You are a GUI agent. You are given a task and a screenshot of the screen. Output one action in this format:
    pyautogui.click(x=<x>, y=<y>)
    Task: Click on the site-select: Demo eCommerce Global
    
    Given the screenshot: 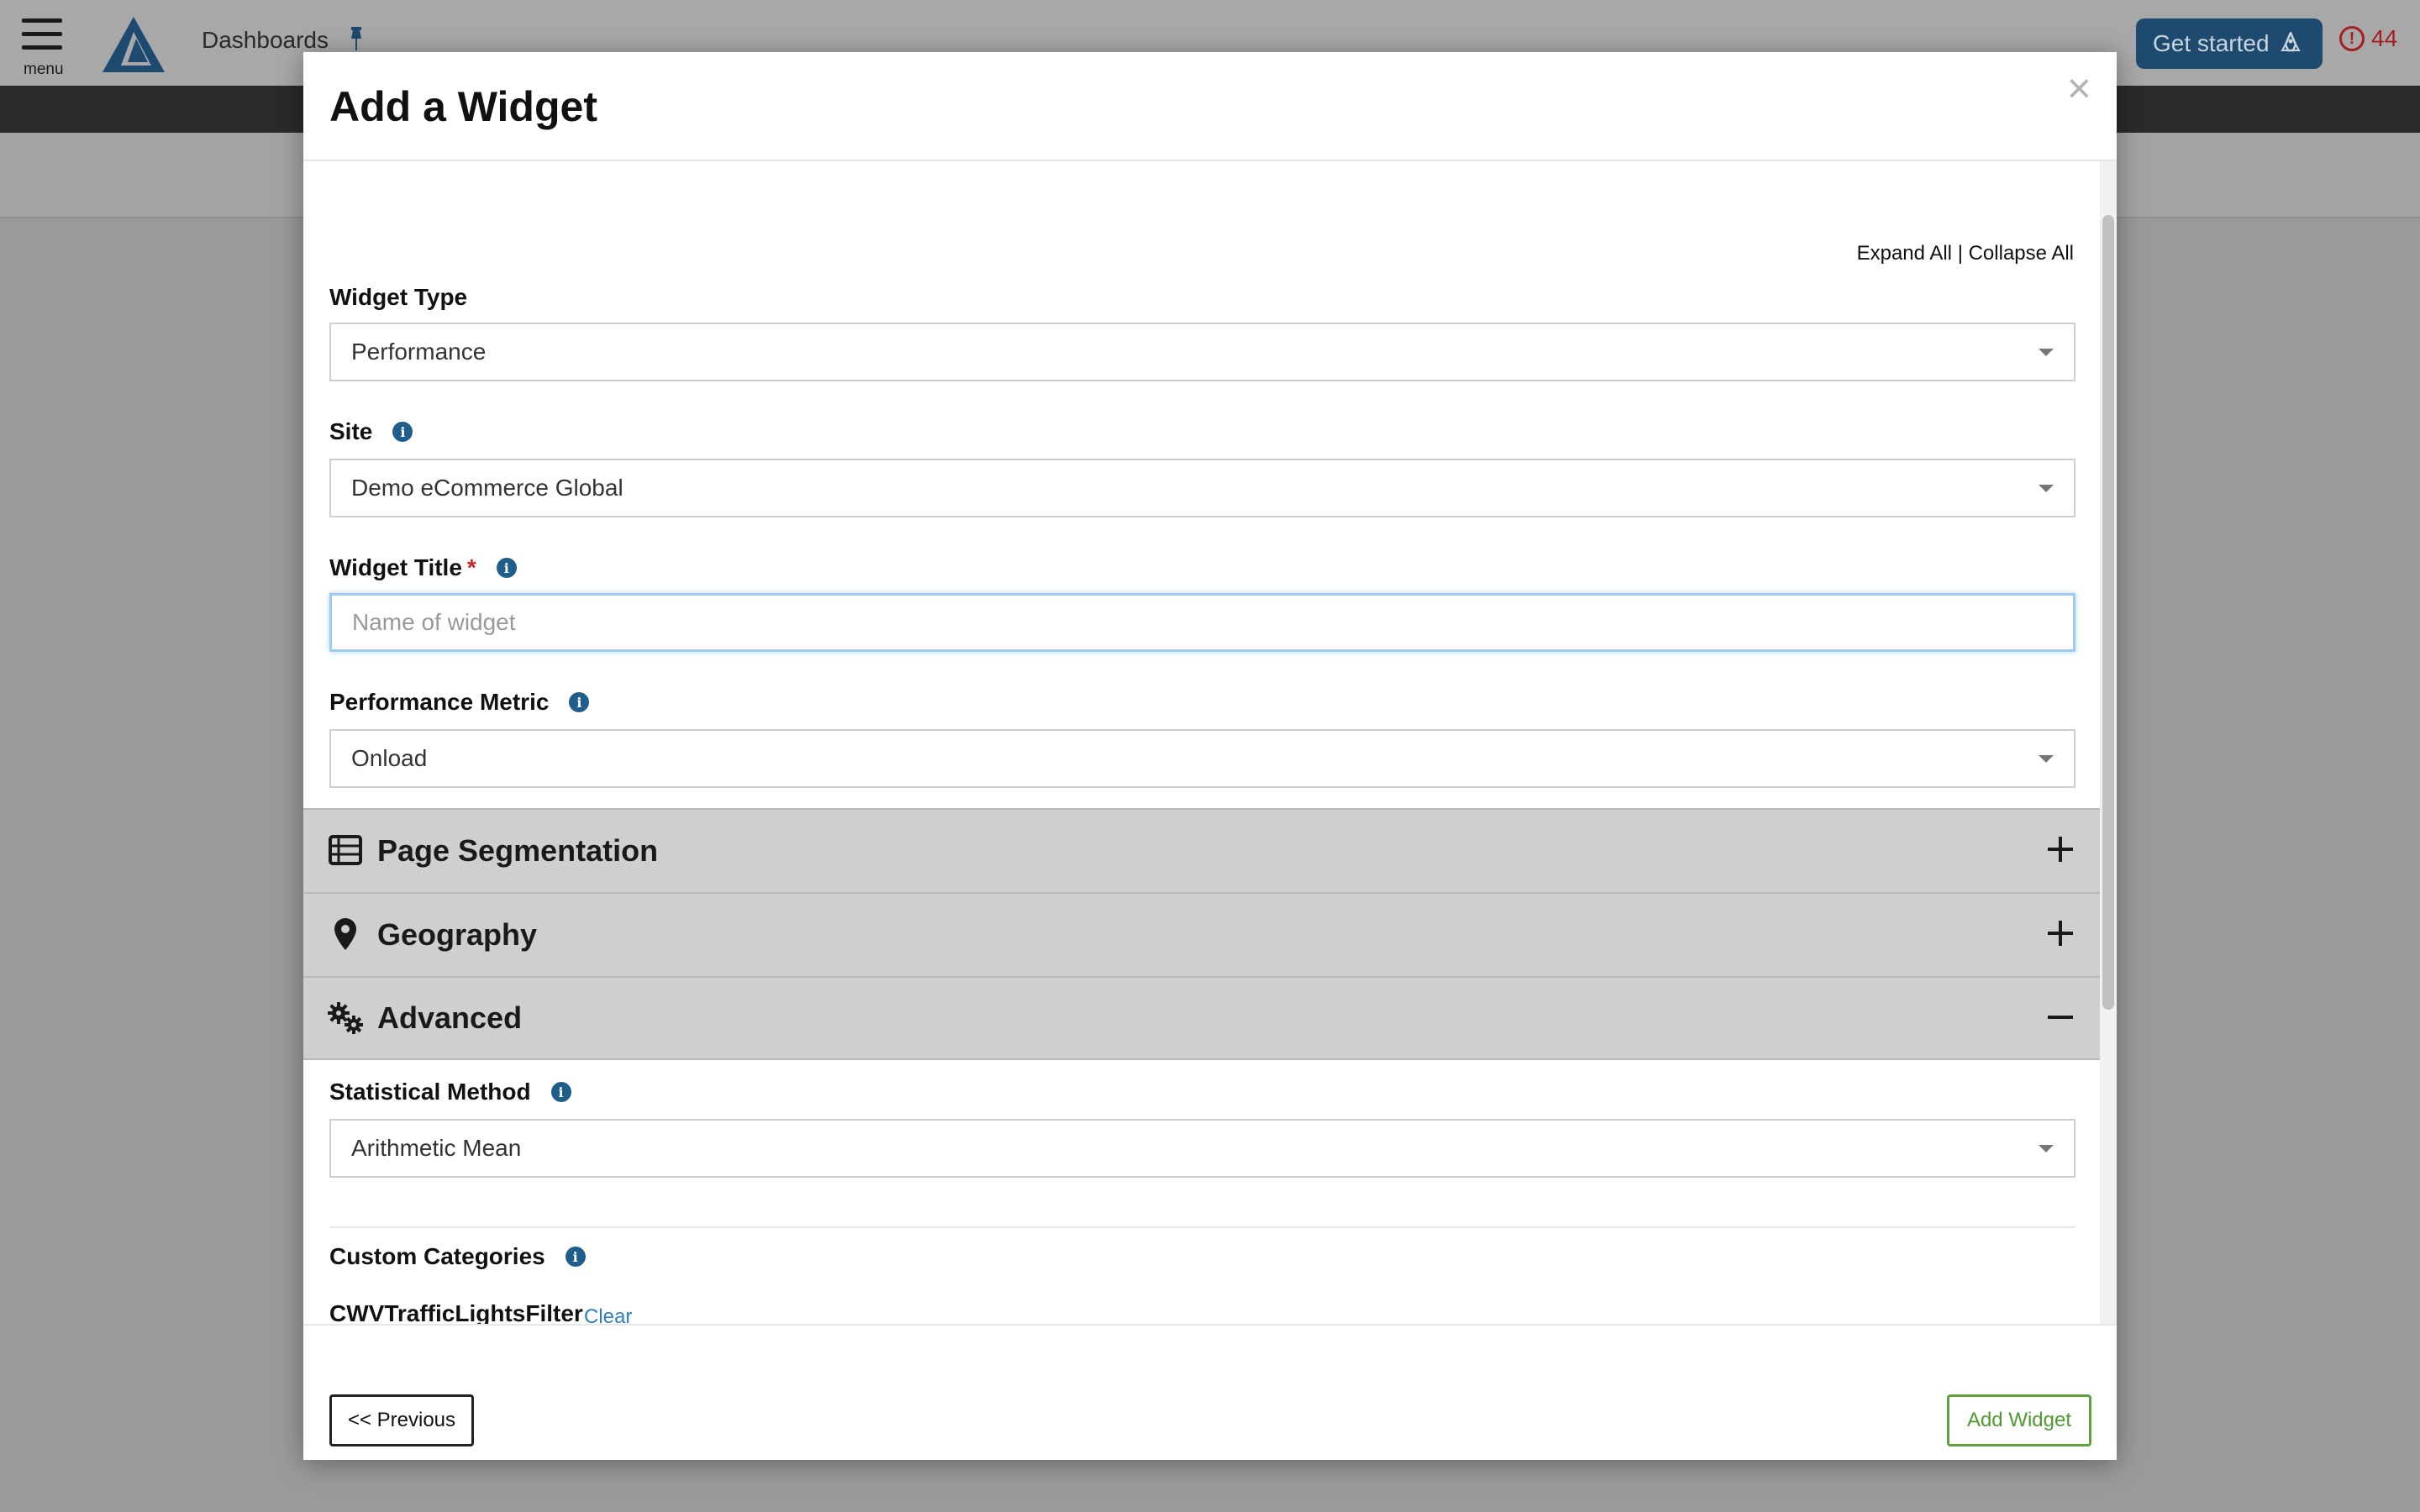 What is the action you would take?
    pyautogui.click(x=1202, y=488)
    